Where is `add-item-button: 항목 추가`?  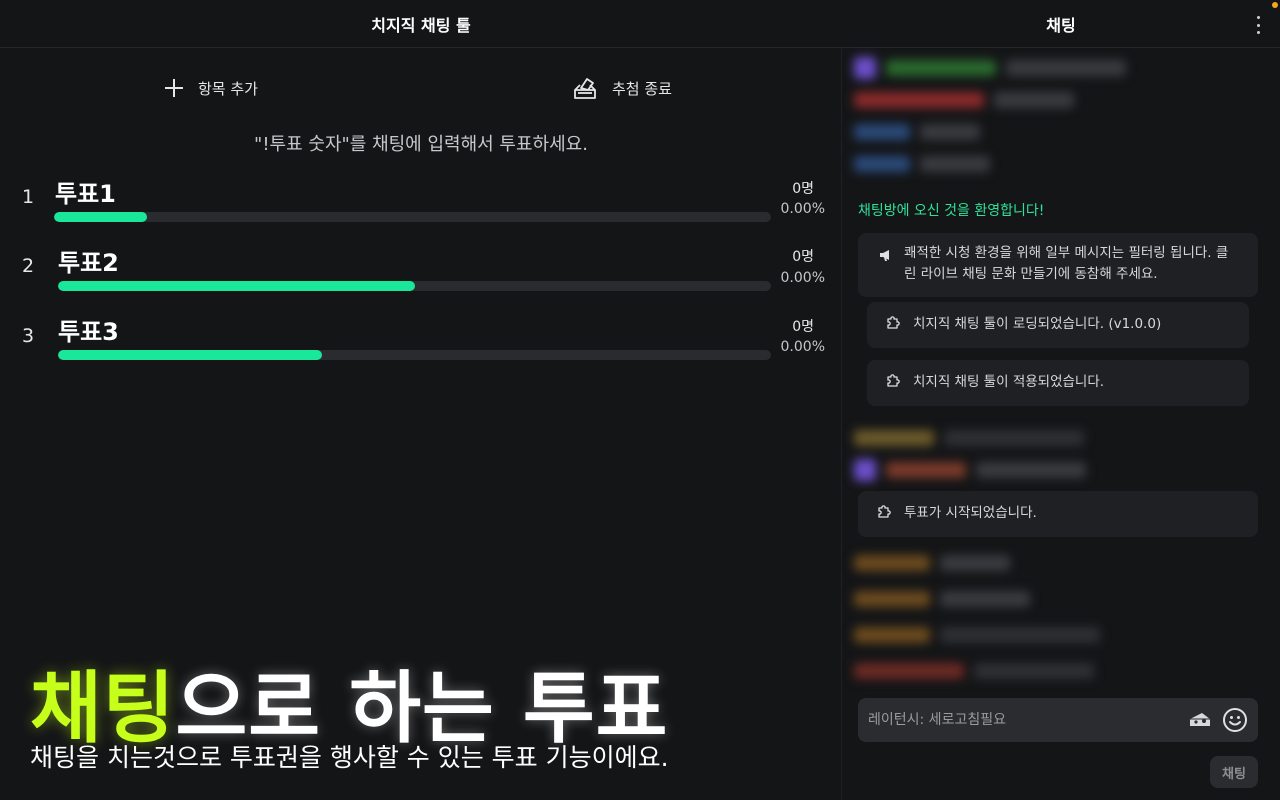 add-item-button: 항목 추가 is located at coordinates (211, 88).